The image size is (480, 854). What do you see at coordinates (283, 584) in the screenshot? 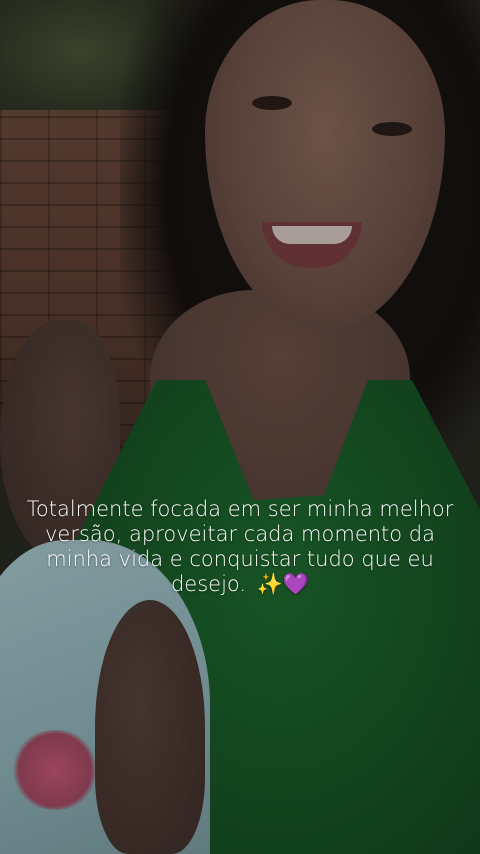
I see `sparkles-heart-emoji: ✨💜` at bounding box center [283, 584].